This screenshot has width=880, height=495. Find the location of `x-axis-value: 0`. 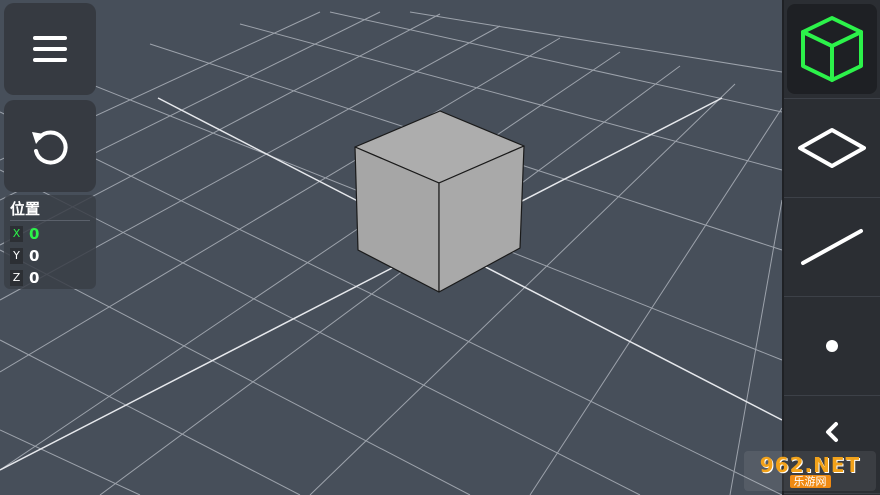

x-axis-value: 0 is located at coordinates (34, 234).